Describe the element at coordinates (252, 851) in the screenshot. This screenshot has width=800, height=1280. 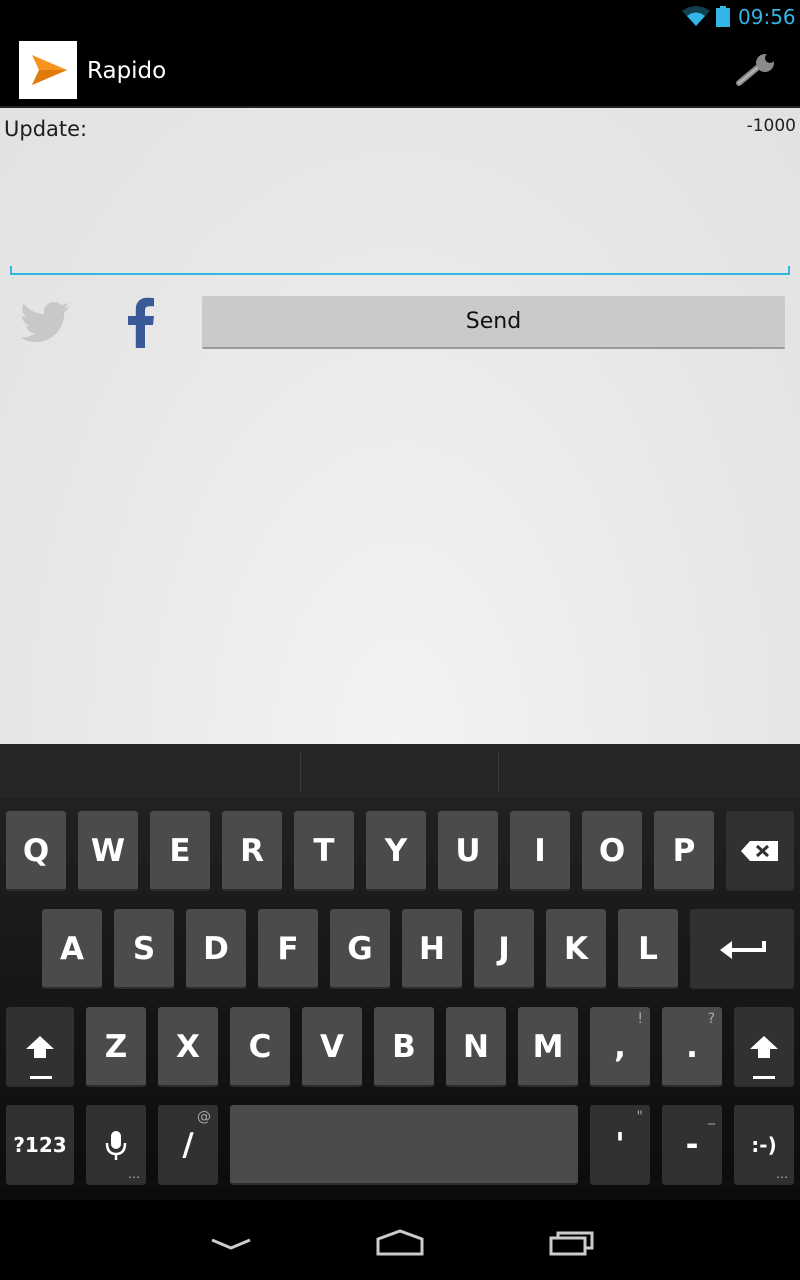
I see `key-r: R` at that location.